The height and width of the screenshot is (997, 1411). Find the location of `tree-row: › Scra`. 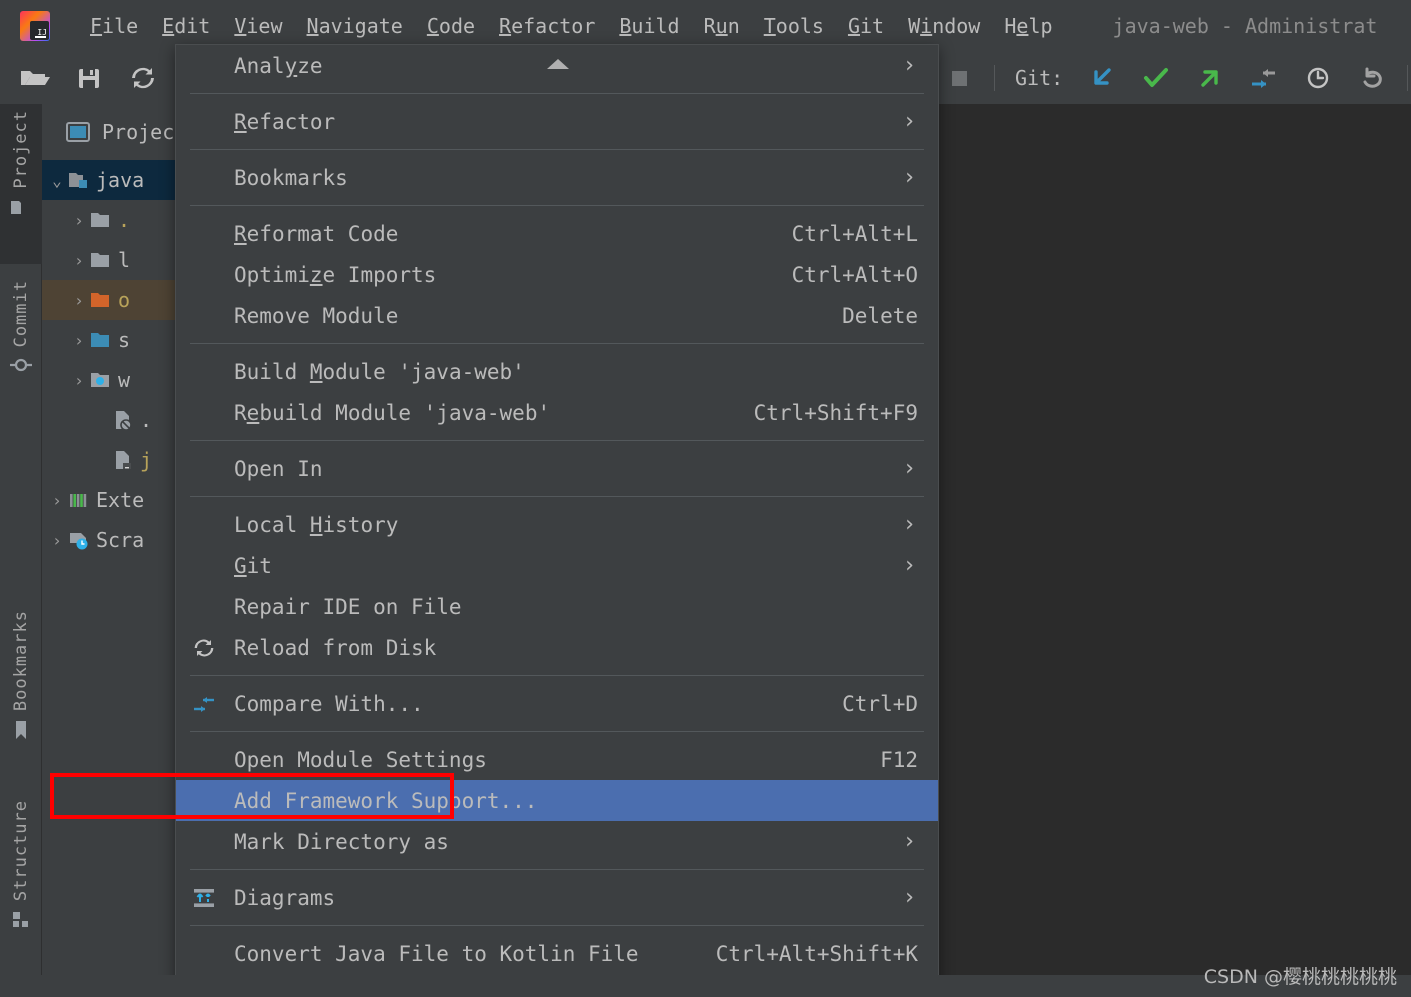

tree-row: › Scra is located at coordinates (108, 540).